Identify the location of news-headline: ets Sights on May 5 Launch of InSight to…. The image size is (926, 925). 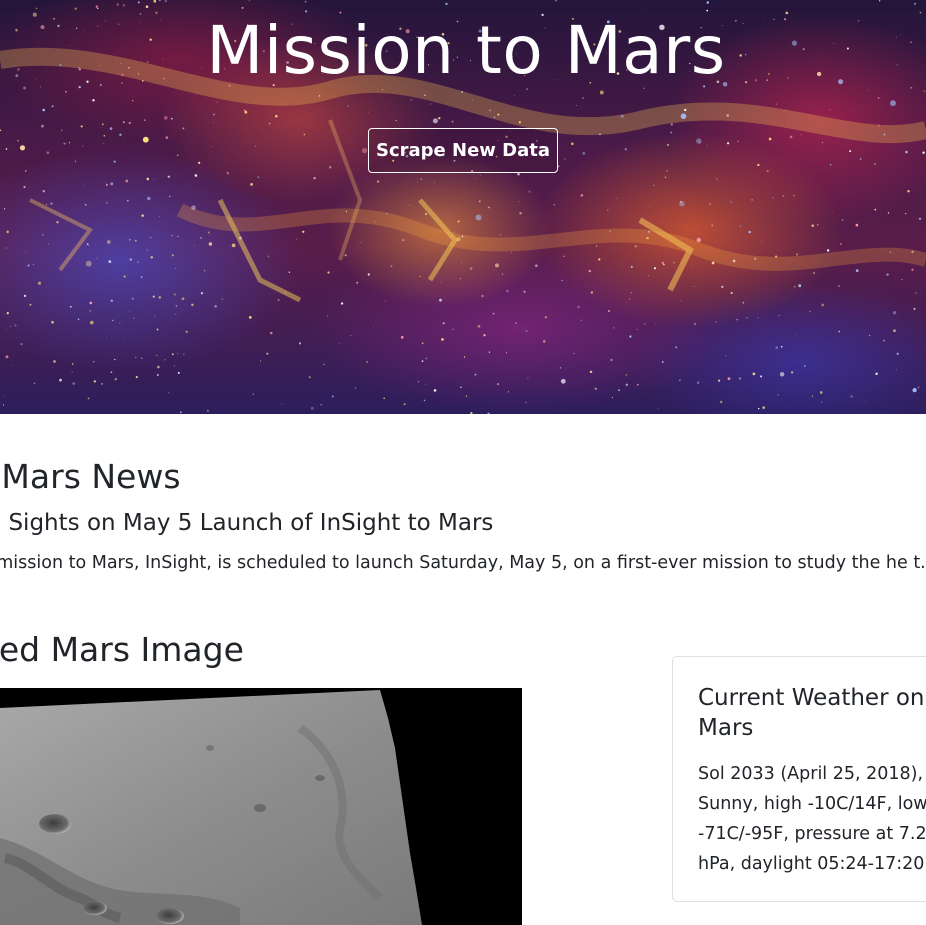
(247, 523).